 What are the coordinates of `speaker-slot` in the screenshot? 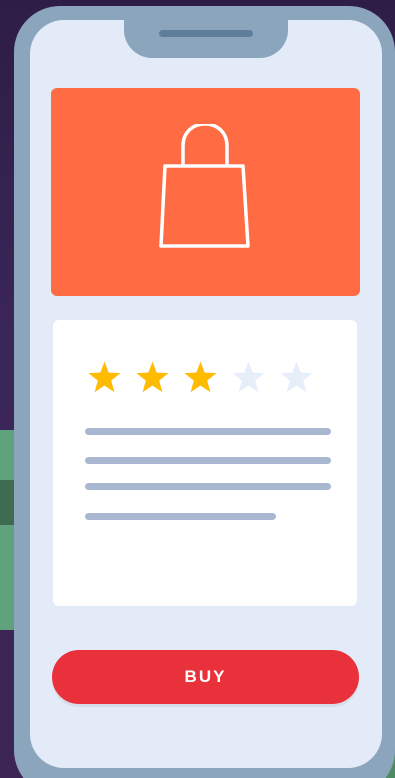 It's located at (206, 33).